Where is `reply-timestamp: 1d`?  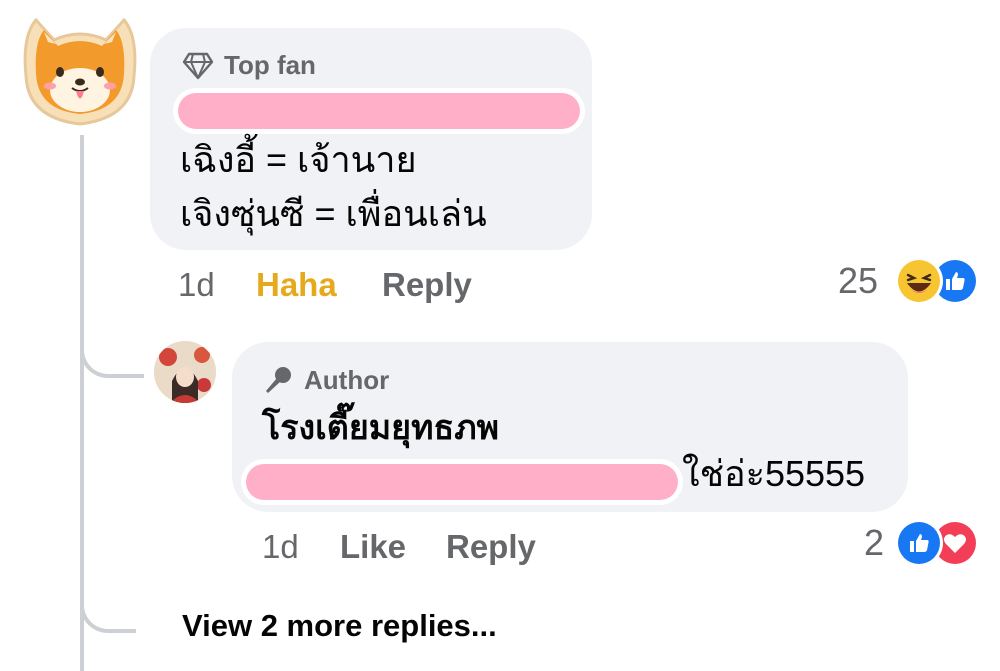
reply-timestamp: 1d is located at coordinates (280, 547).